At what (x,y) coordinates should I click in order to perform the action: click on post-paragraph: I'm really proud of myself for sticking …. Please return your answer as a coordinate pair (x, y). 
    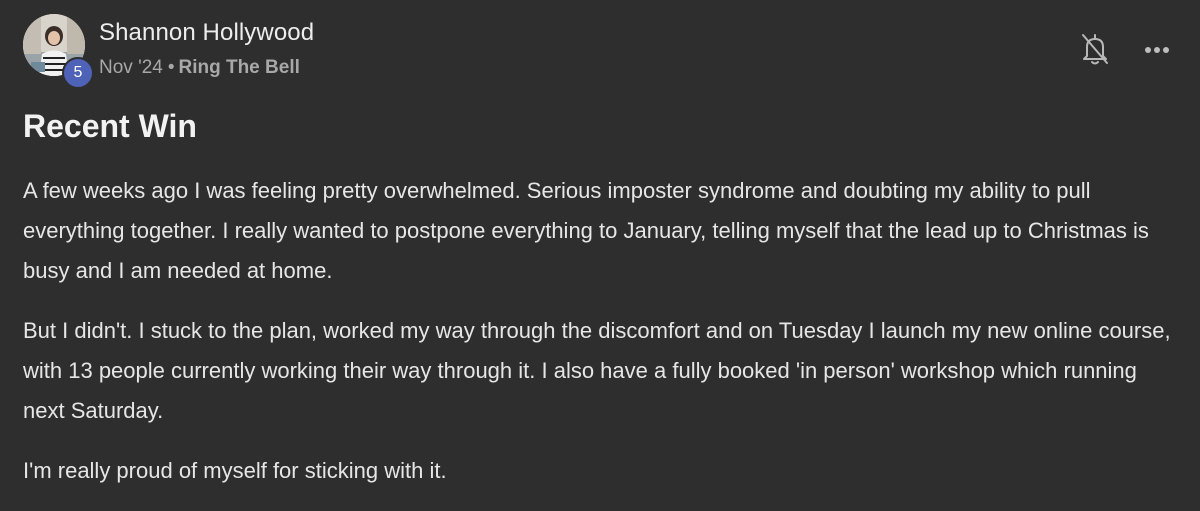
    Looking at the image, I should click on (235, 470).